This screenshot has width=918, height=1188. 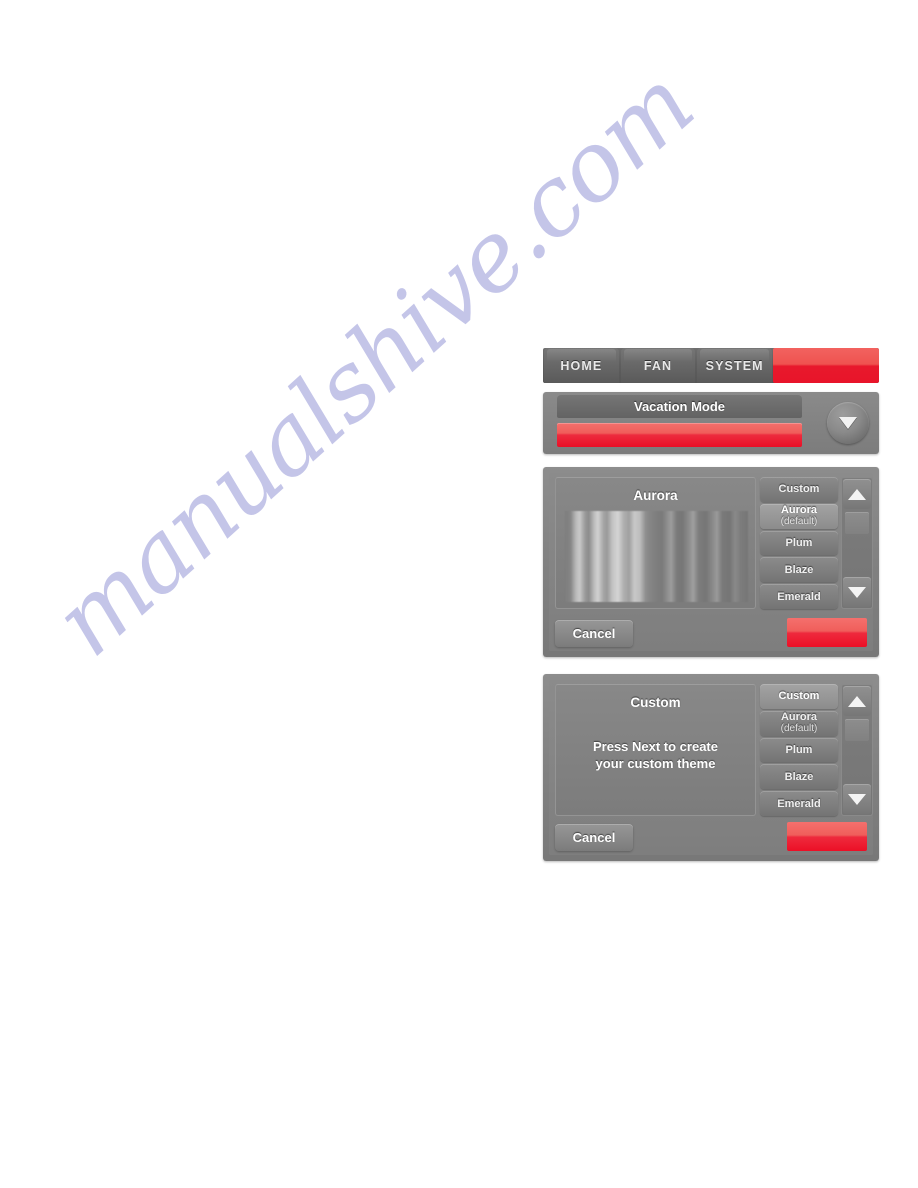 What do you see at coordinates (581, 365) in the screenshot?
I see `tab-home: HOME` at bounding box center [581, 365].